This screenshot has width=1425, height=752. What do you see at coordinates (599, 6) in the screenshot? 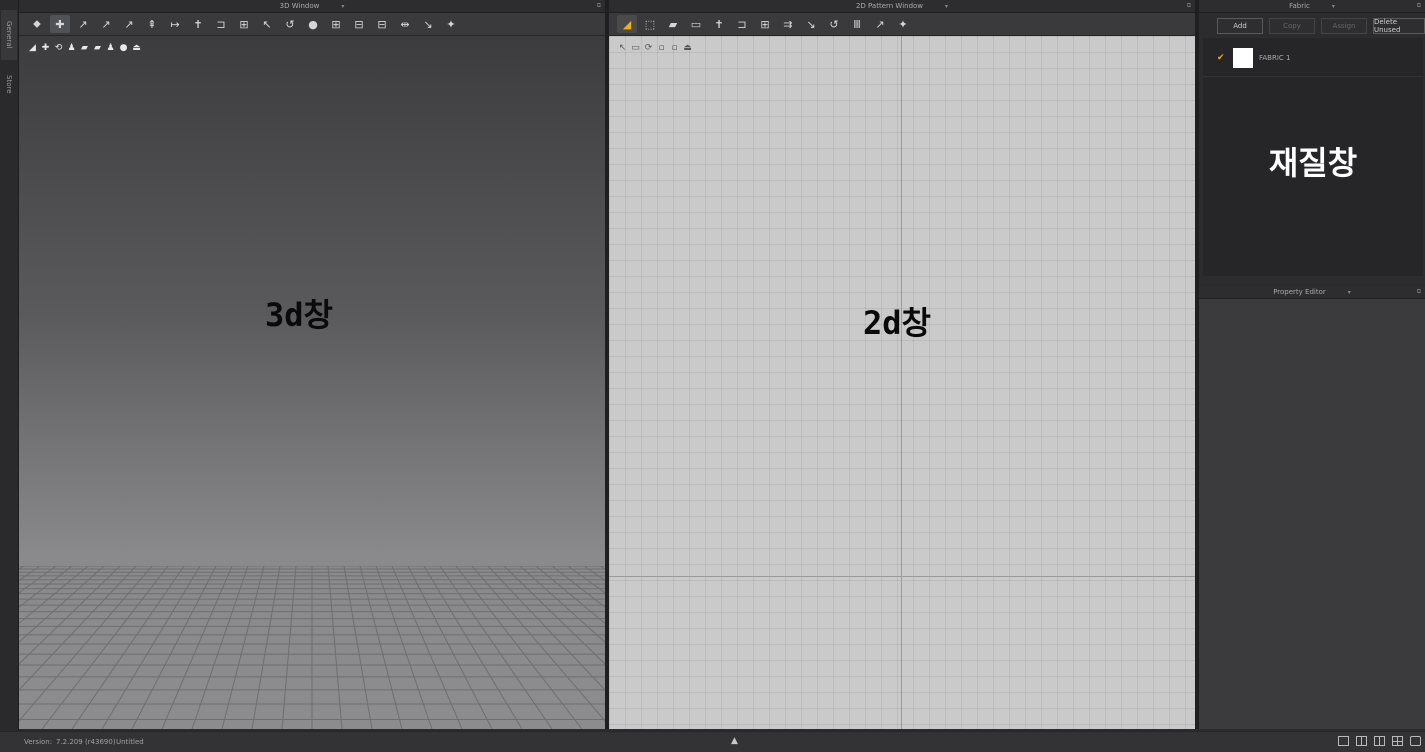
I see `3d-window-float-icon: ⧉` at bounding box center [599, 6].